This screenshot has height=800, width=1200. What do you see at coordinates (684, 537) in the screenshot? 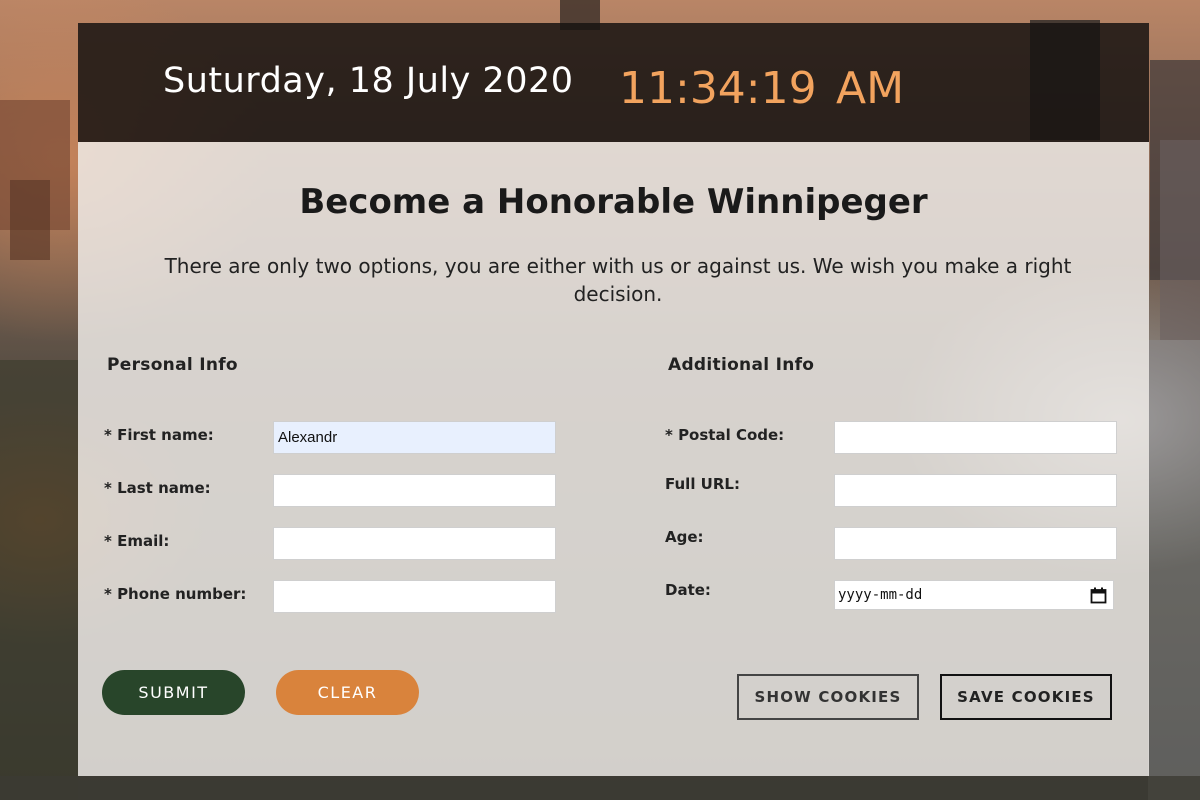
I see `age-label: Age:` at bounding box center [684, 537].